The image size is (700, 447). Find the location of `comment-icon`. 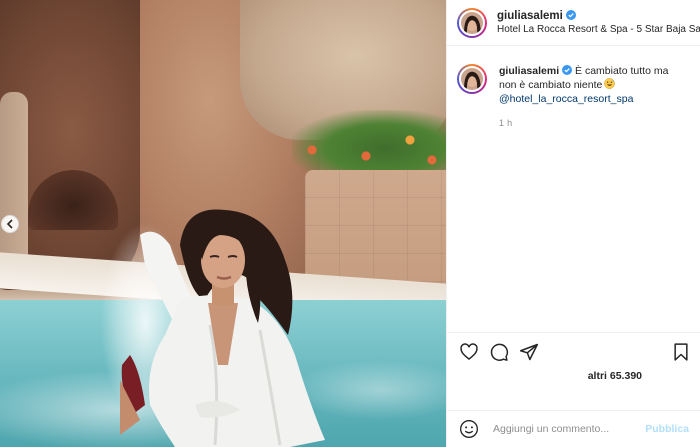

comment-icon is located at coordinates (499, 352).